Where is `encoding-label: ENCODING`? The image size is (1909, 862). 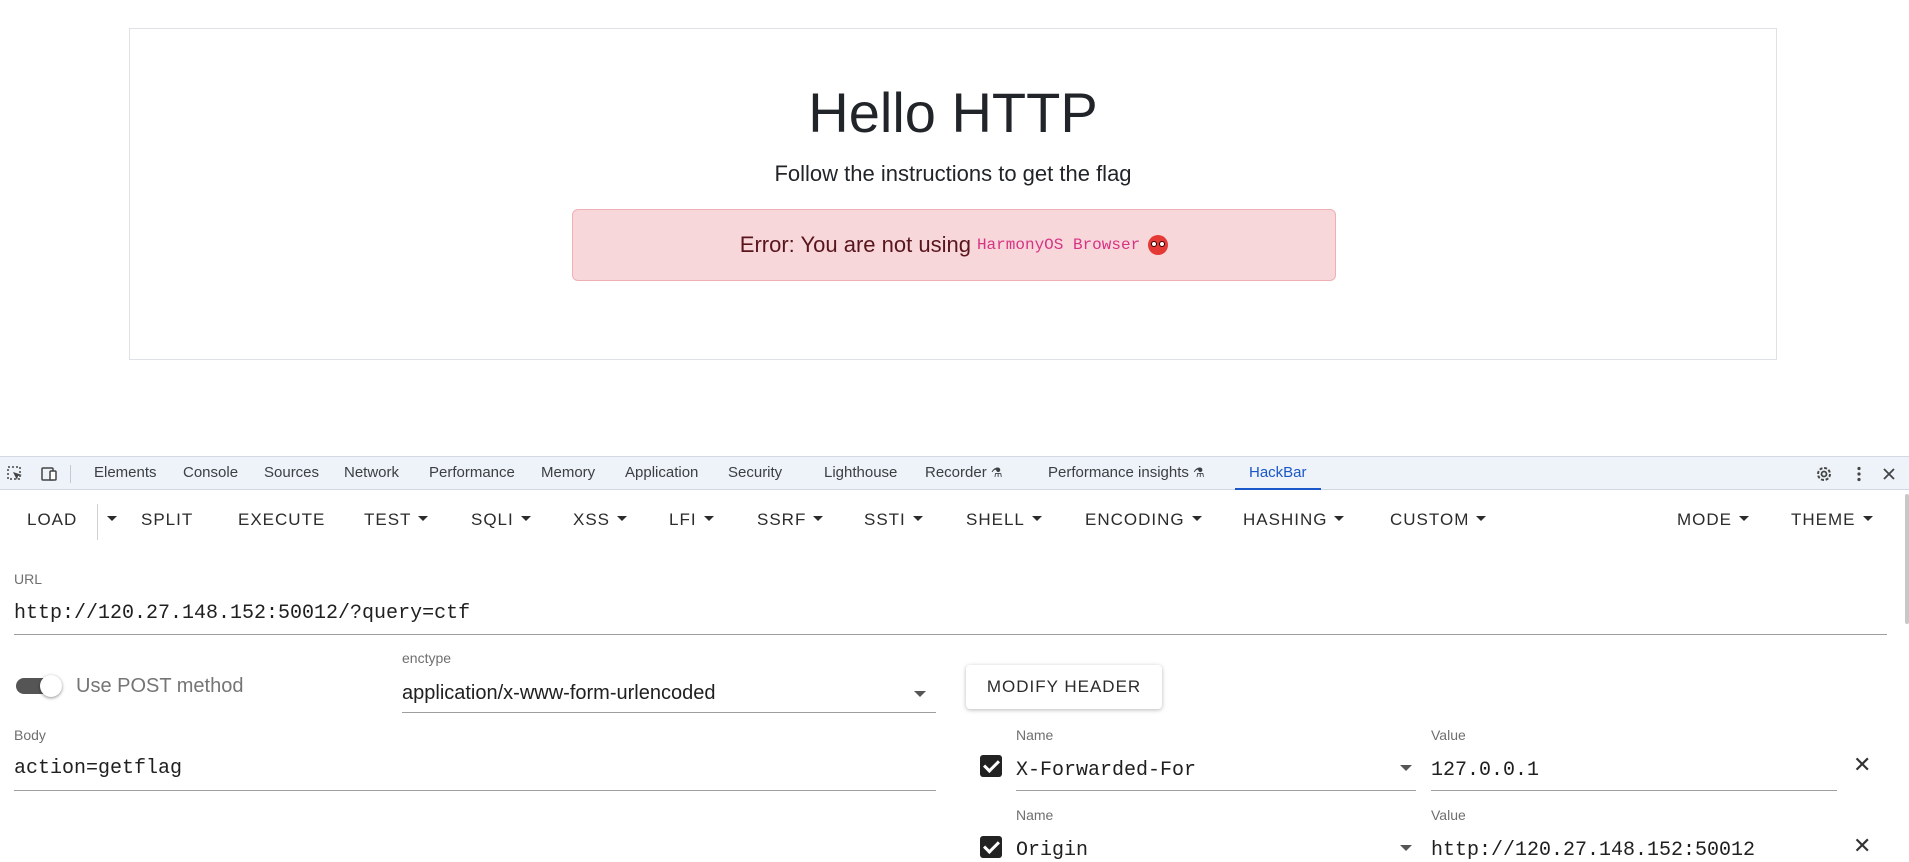 encoding-label: ENCODING is located at coordinates (1135, 519).